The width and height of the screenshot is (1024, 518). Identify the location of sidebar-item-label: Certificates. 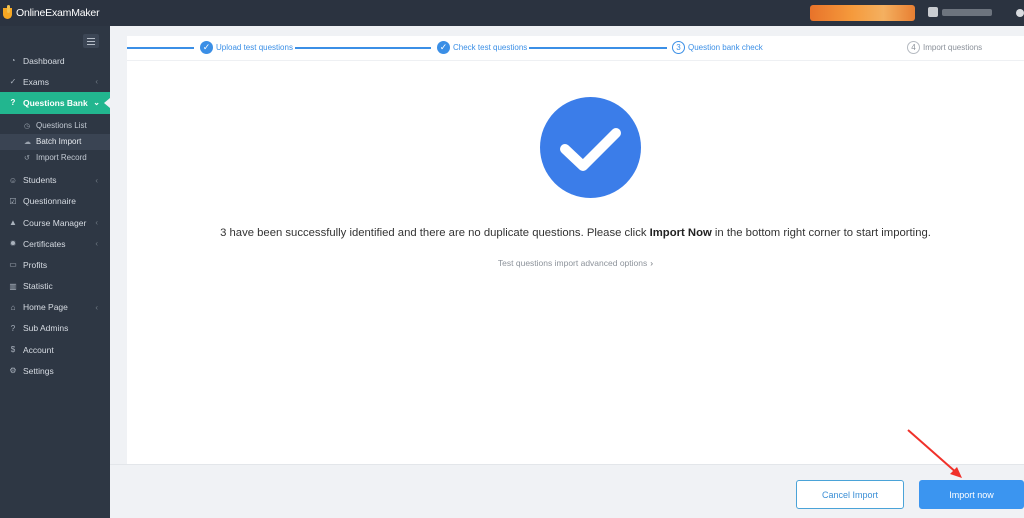
(44, 243).